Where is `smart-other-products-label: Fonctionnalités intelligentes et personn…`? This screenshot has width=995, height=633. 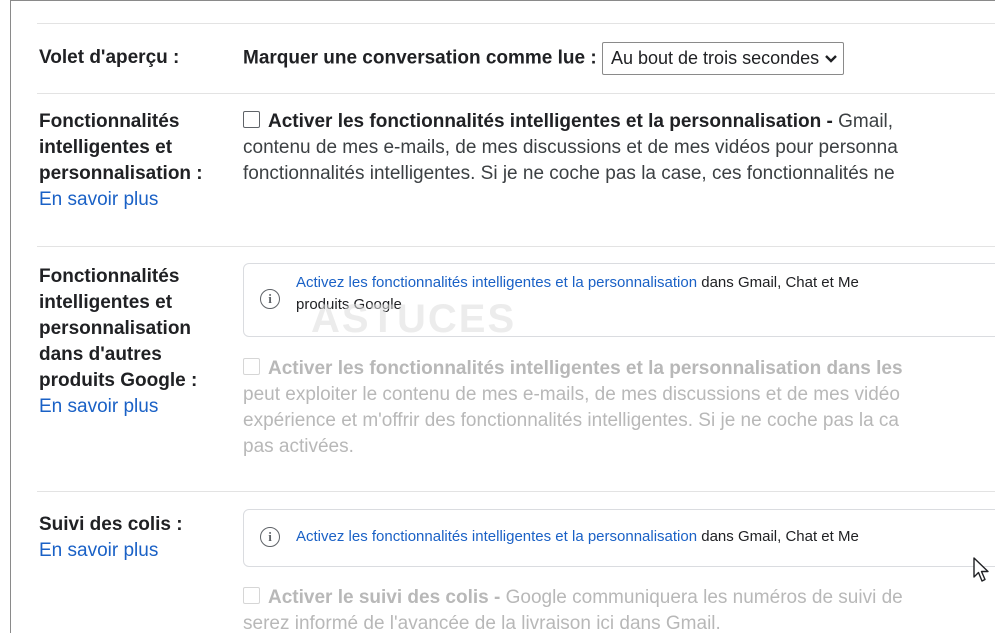
smart-other-products-label: Fonctionnalités intelligentes et personn… is located at coordinates (139, 342).